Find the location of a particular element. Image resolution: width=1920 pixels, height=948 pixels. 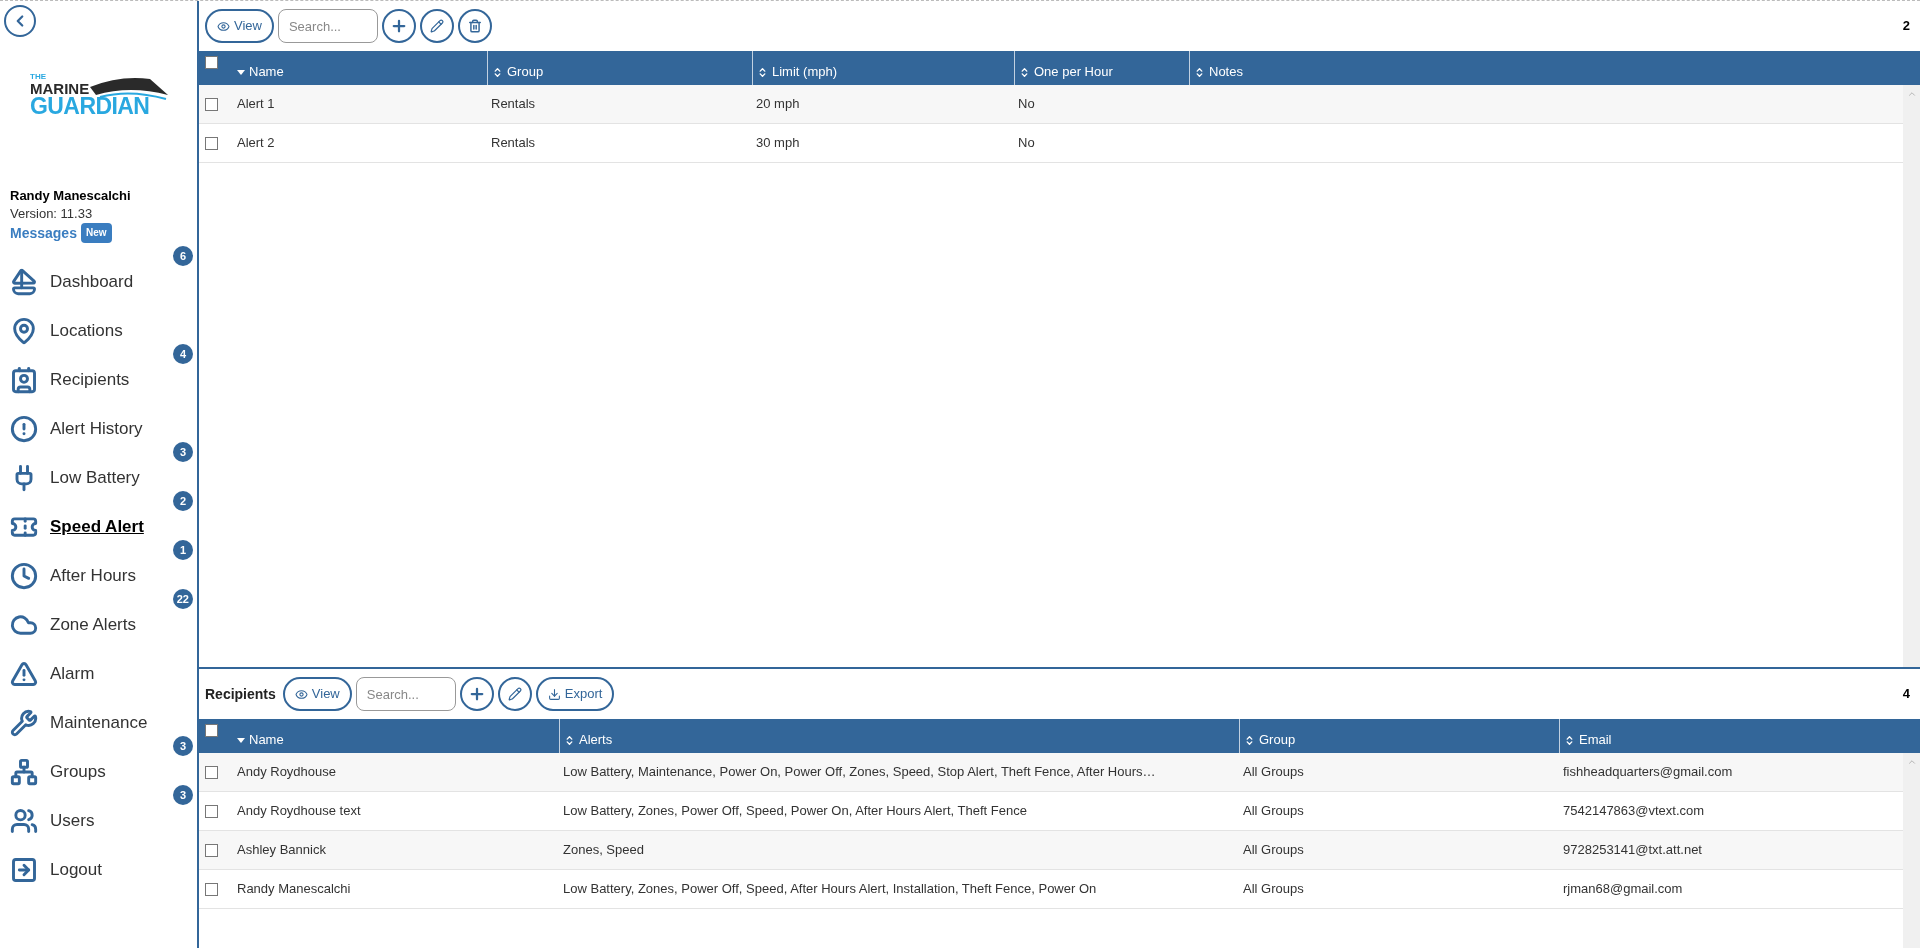

table-cell: Alert 2 is located at coordinates (256, 143).